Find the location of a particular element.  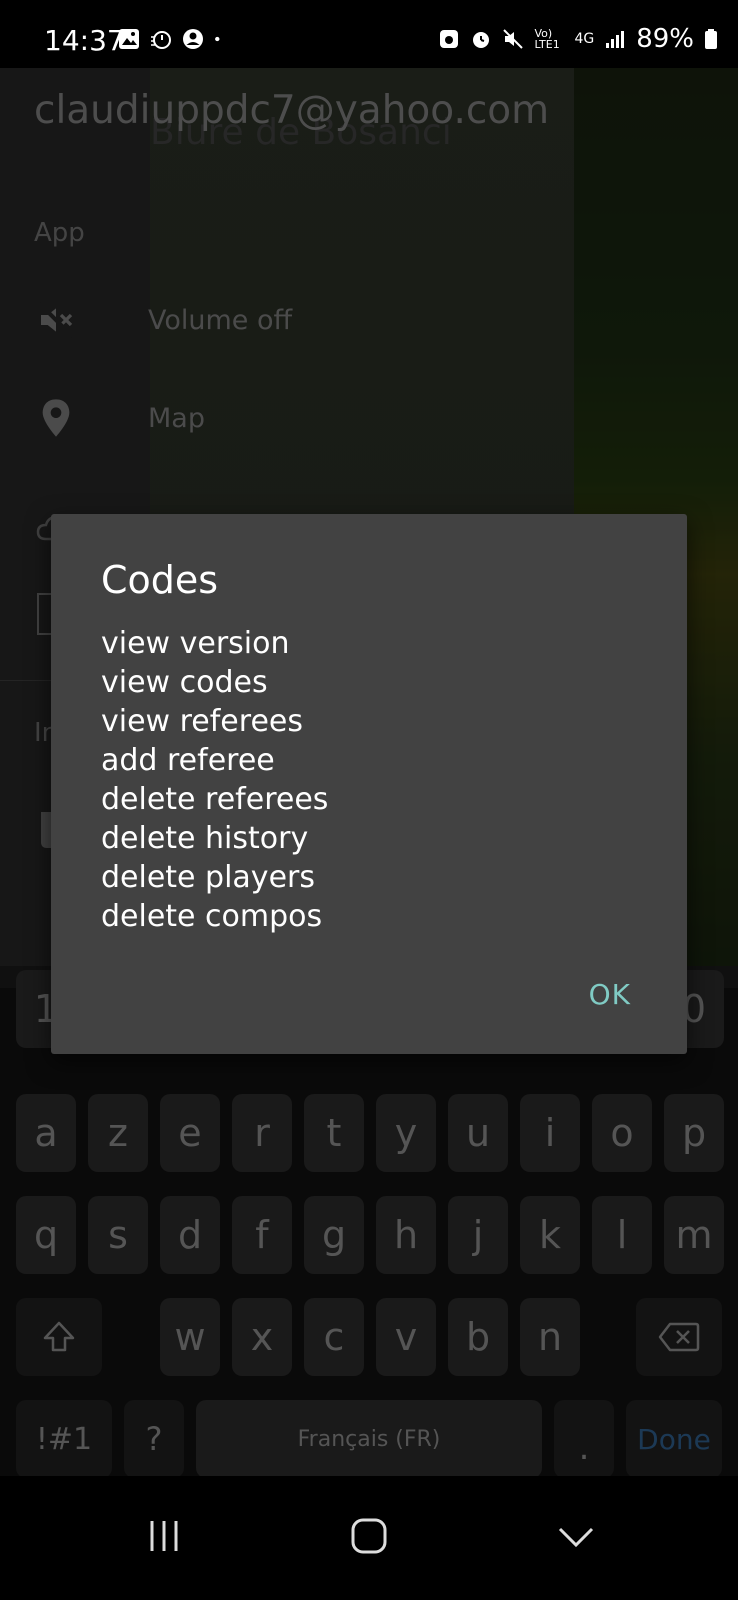

recent-apps-icon is located at coordinates (164, 1536).